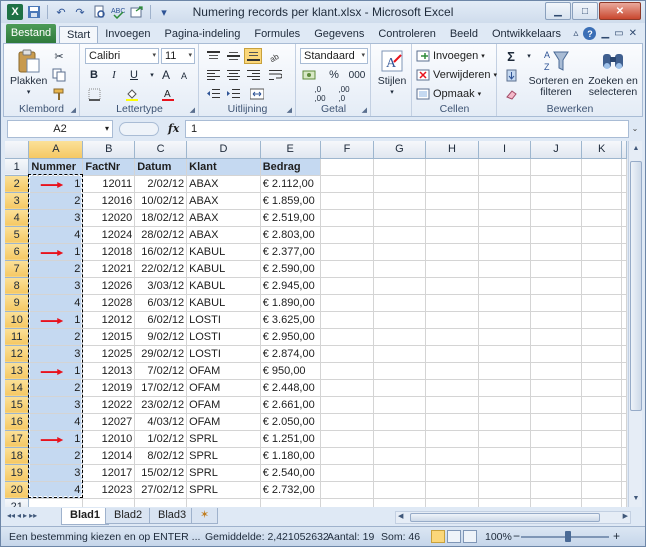  I want to click on cell: 12014, so click(109, 456).